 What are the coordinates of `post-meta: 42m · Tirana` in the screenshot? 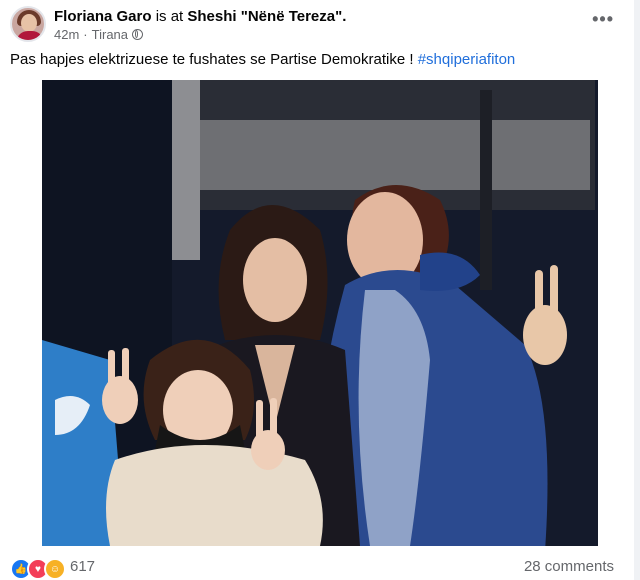 It's located at (99, 34).